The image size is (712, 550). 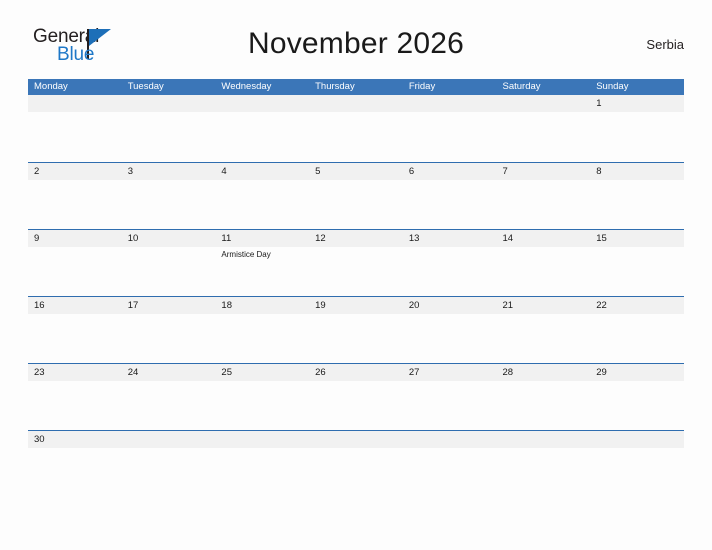 What do you see at coordinates (262, 238) in the screenshot?
I see `day-number: 11` at bounding box center [262, 238].